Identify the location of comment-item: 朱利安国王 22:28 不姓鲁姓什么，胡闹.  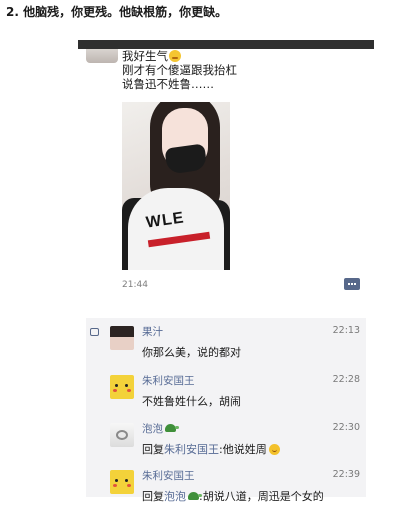
(238, 397).